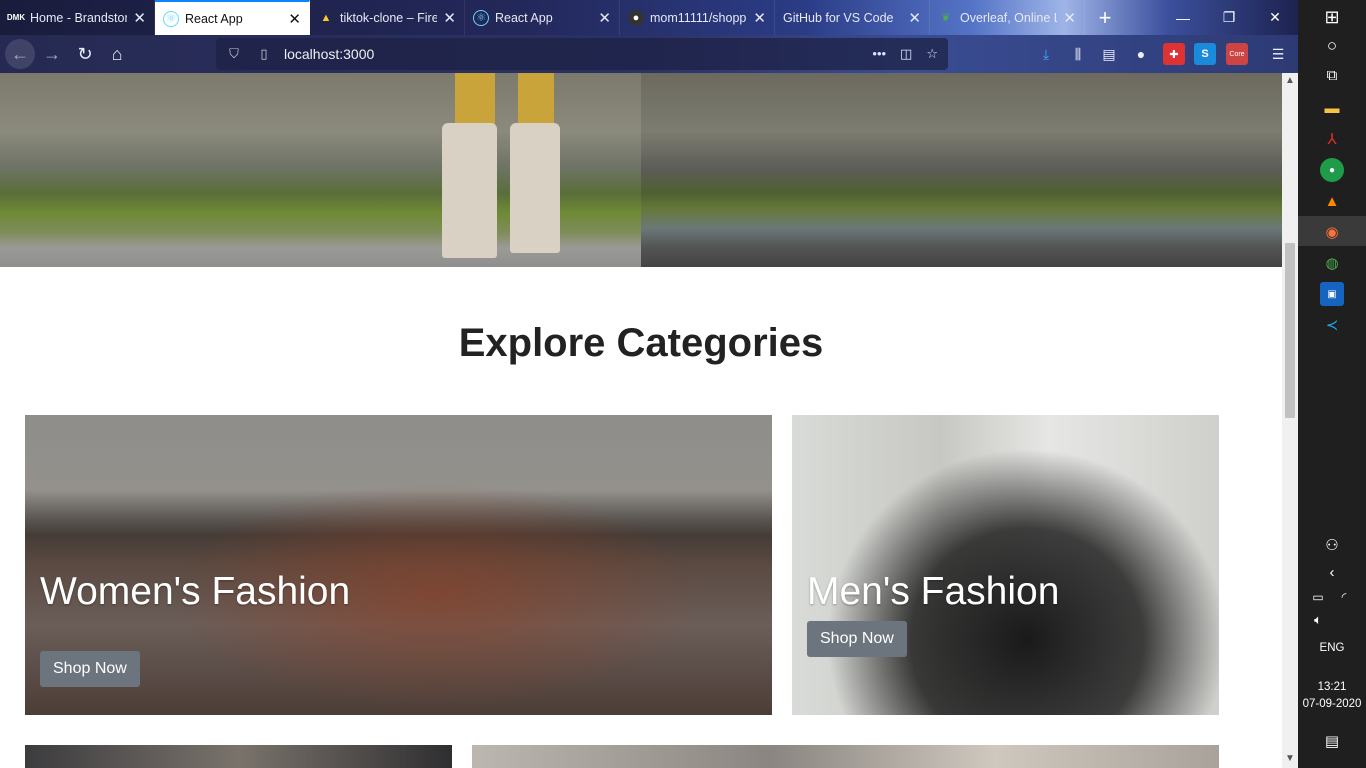 The width and height of the screenshot is (1366, 768). I want to click on tab-home-brandstore: DMK Home - Brandstore ✕, so click(77, 17).